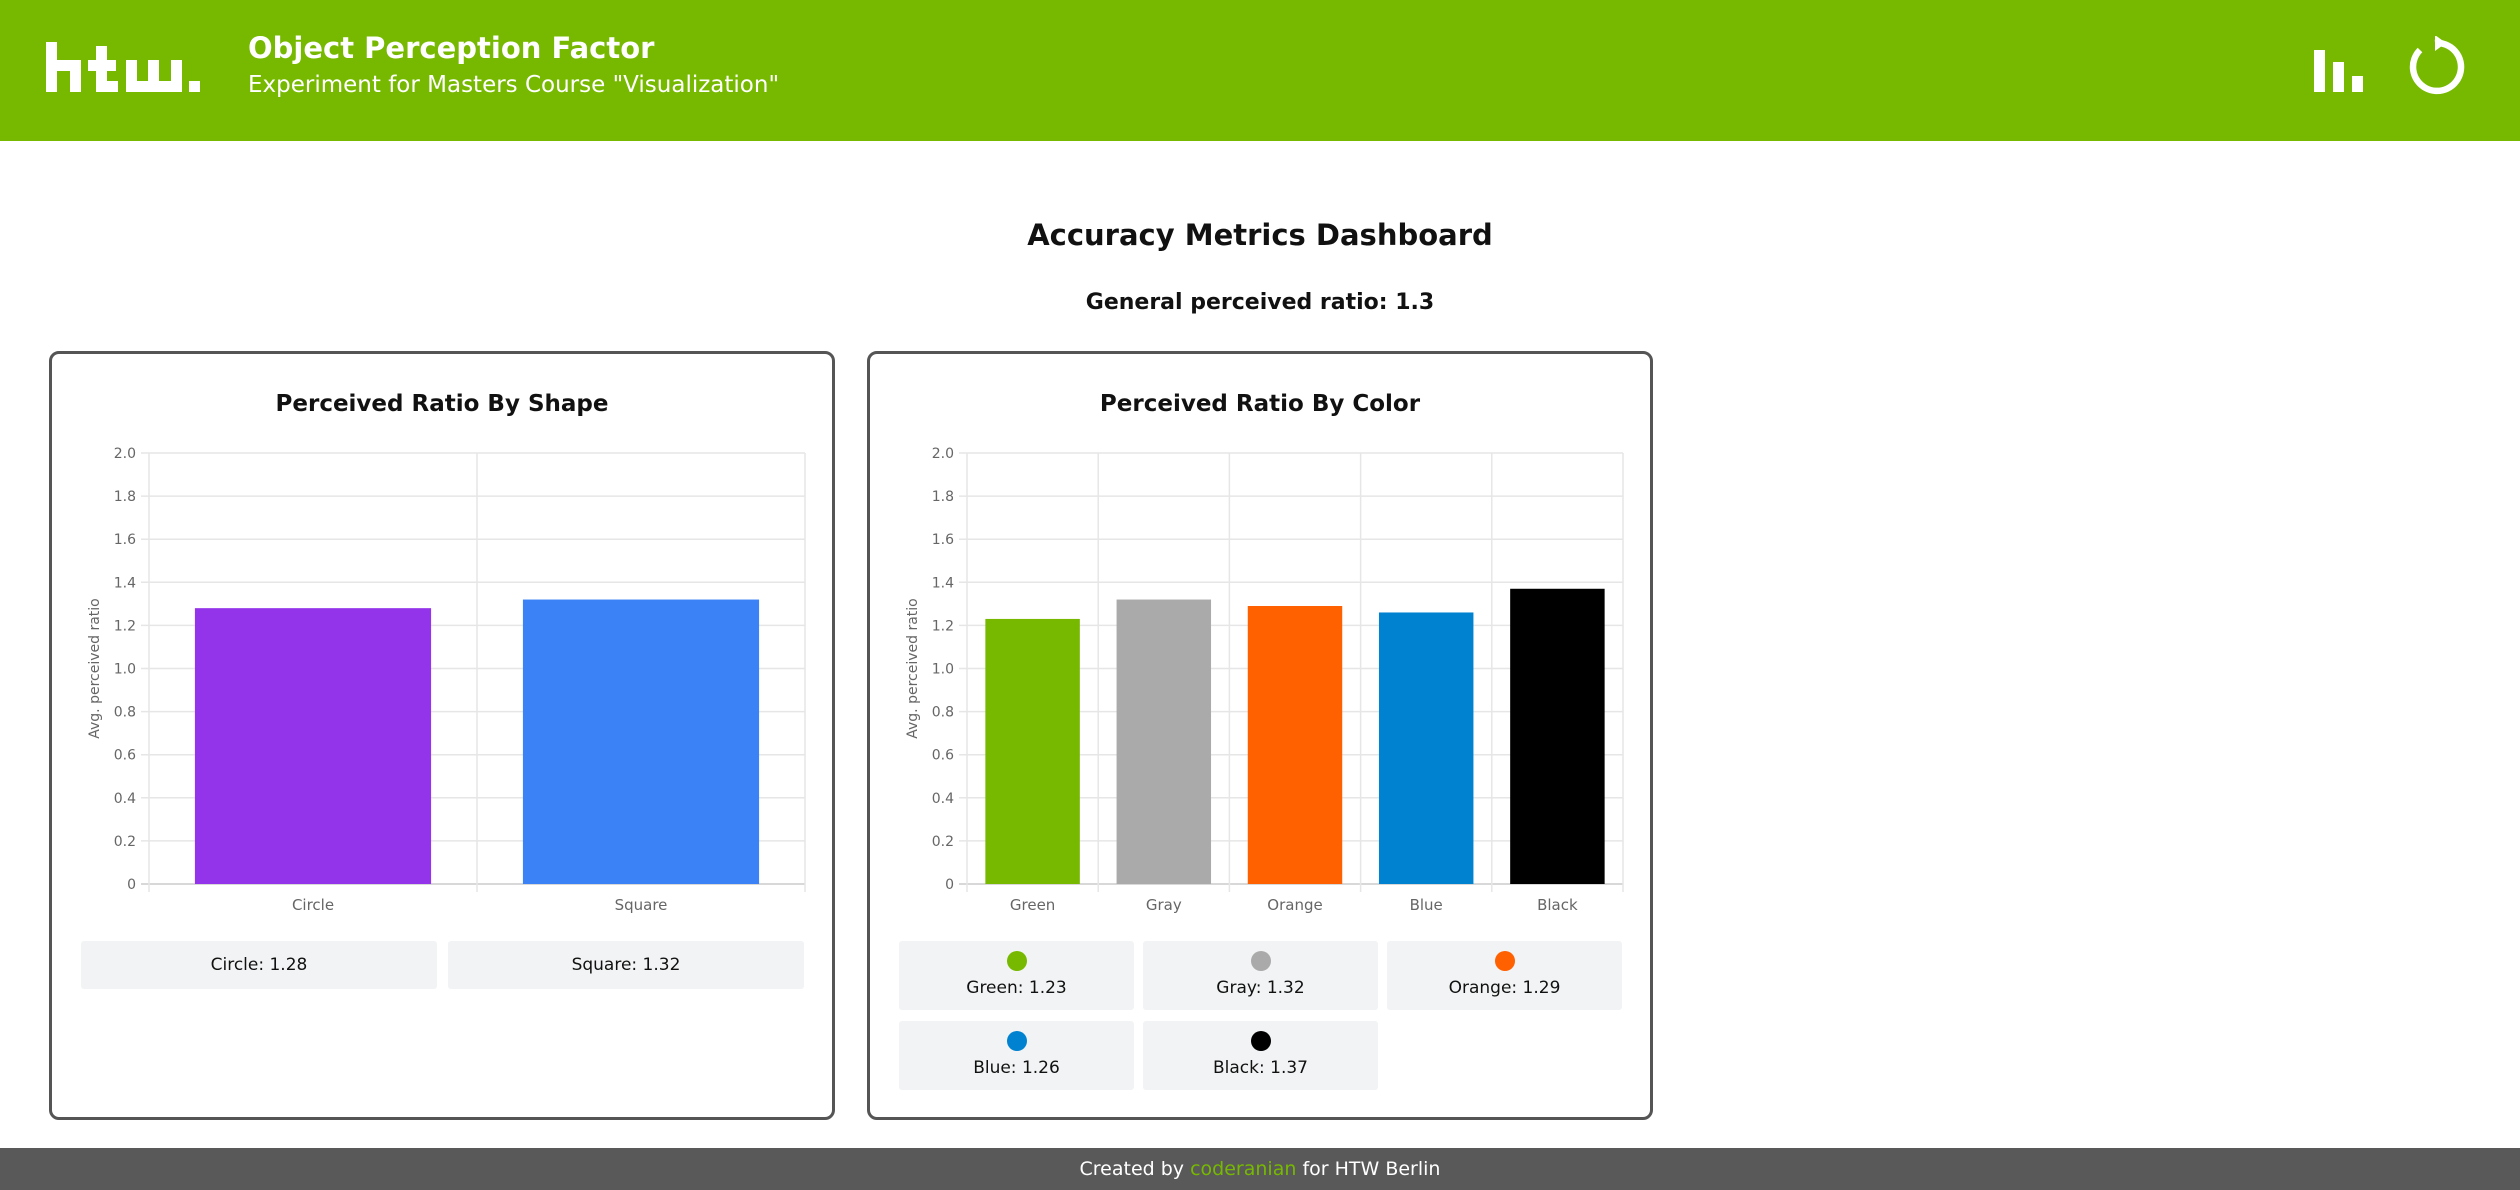 The width and height of the screenshot is (2520, 1190). I want to click on legend-label: Orange: 1.29, so click(1504, 988).